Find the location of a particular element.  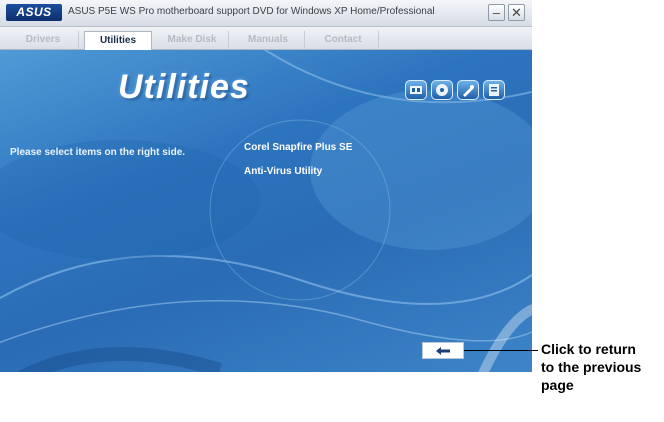

callout-line-2: to the previous is located at coordinates (591, 367).